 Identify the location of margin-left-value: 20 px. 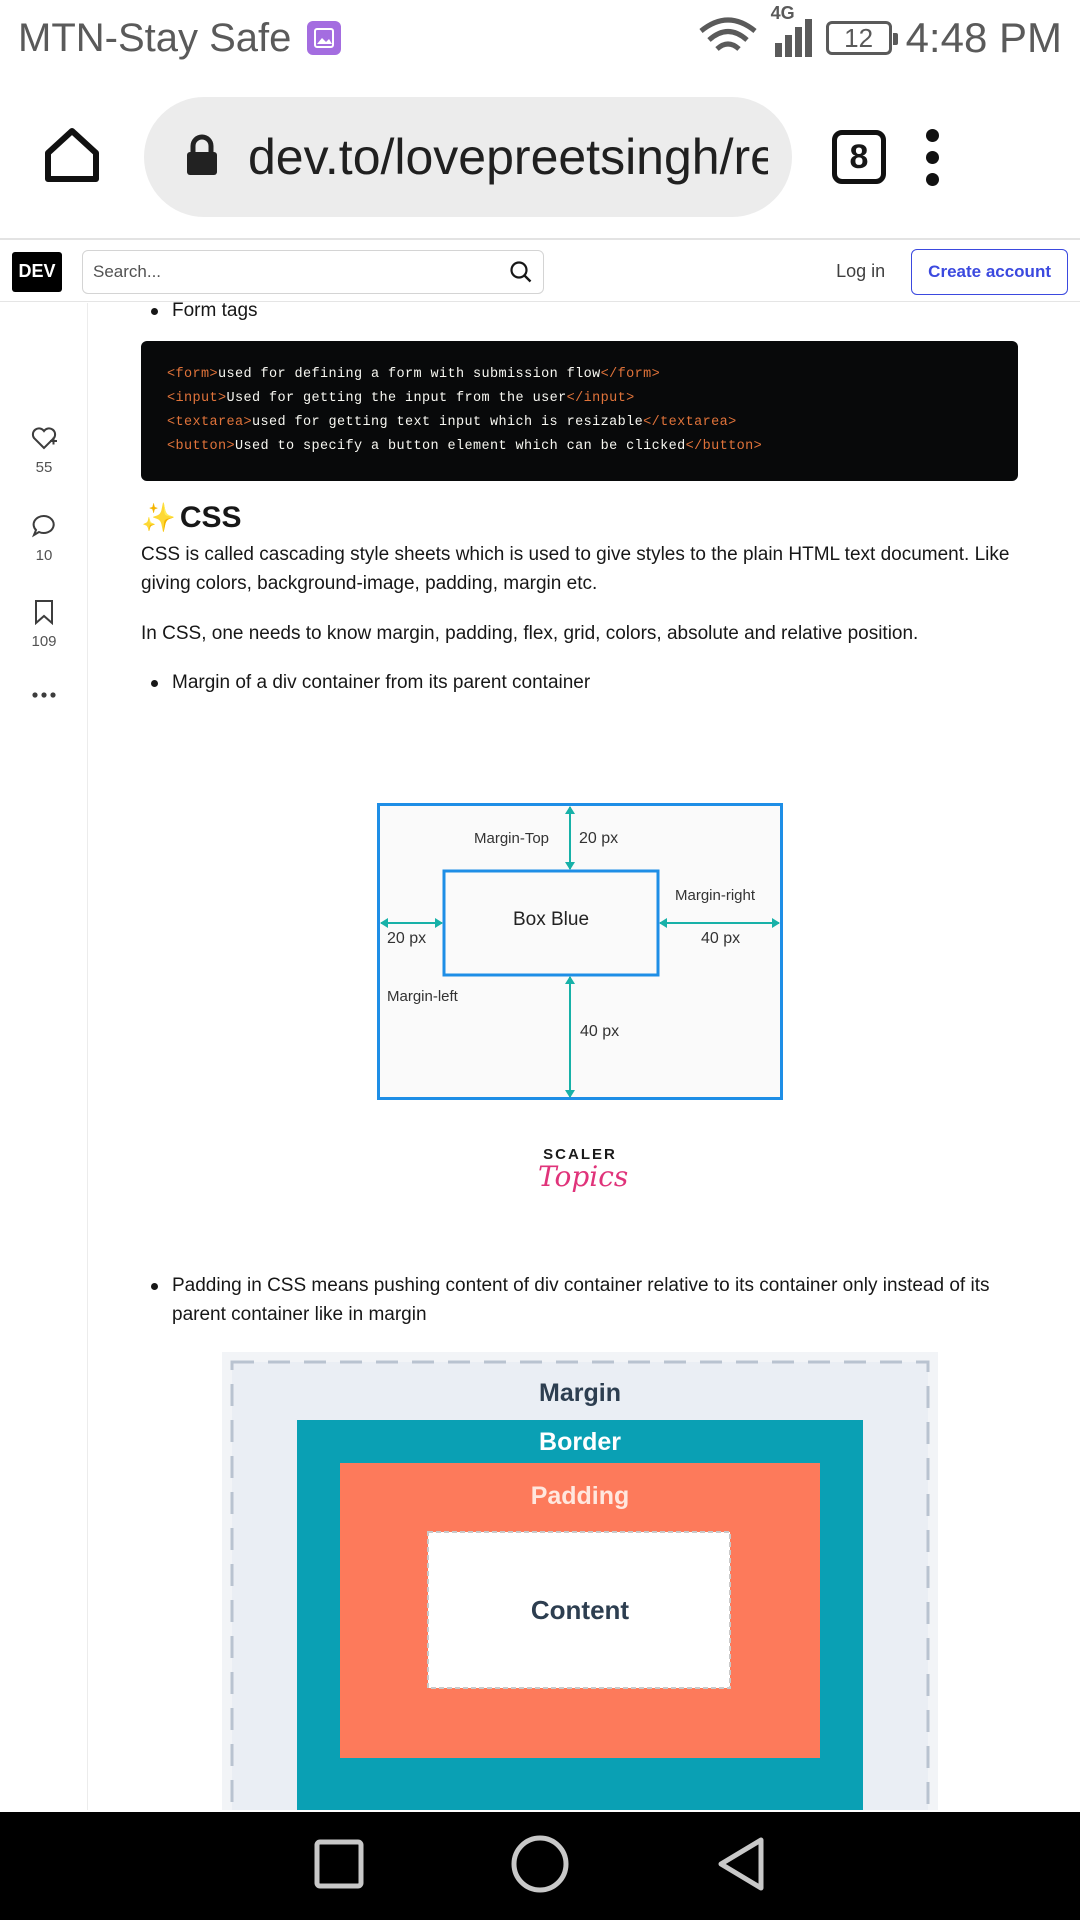
(406, 938).